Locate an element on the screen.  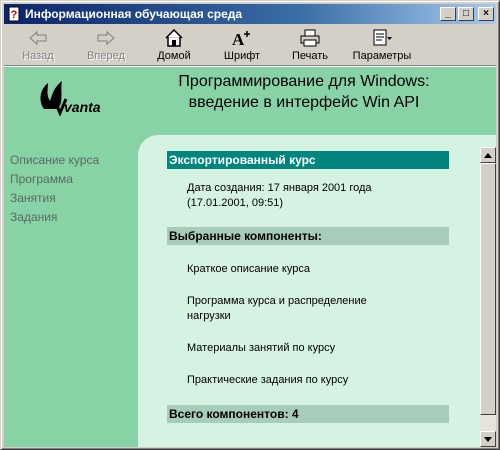
scroll-up-button is located at coordinates (488, 155).